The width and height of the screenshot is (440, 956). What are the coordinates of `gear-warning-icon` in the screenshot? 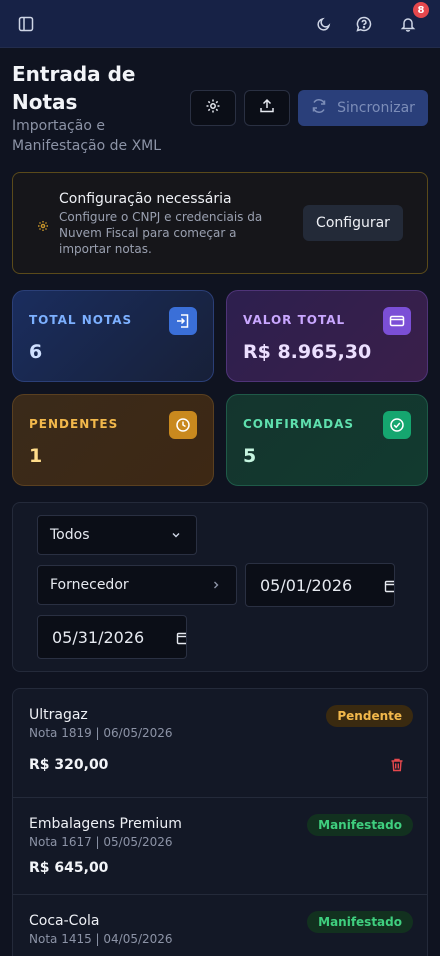 It's located at (43, 226).